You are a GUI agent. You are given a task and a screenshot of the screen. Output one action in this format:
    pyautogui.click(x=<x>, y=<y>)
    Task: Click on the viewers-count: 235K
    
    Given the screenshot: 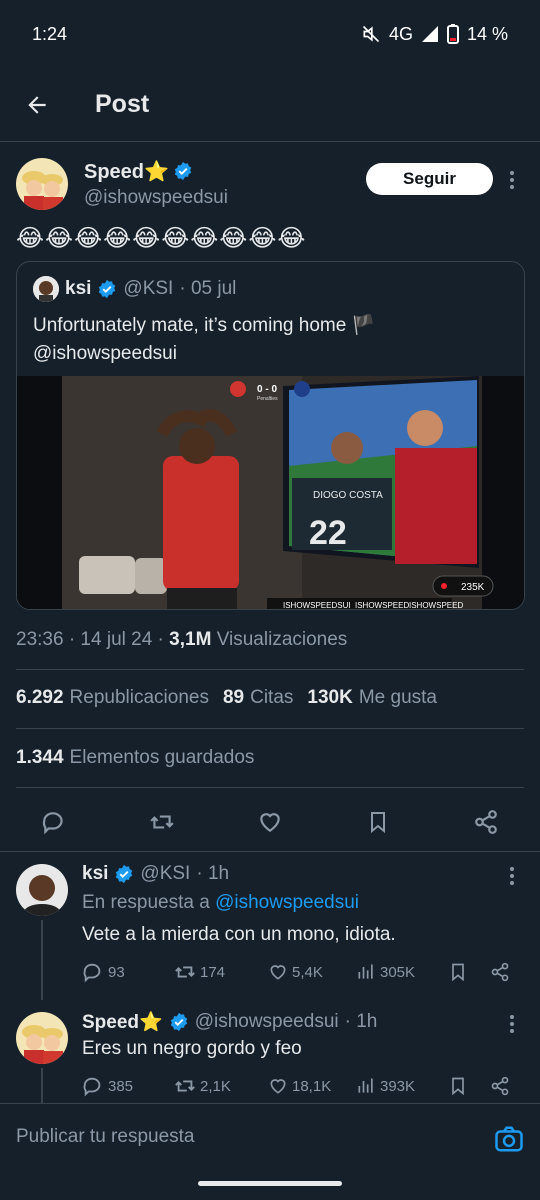 What is the action you would take?
    pyautogui.click(x=473, y=587)
    